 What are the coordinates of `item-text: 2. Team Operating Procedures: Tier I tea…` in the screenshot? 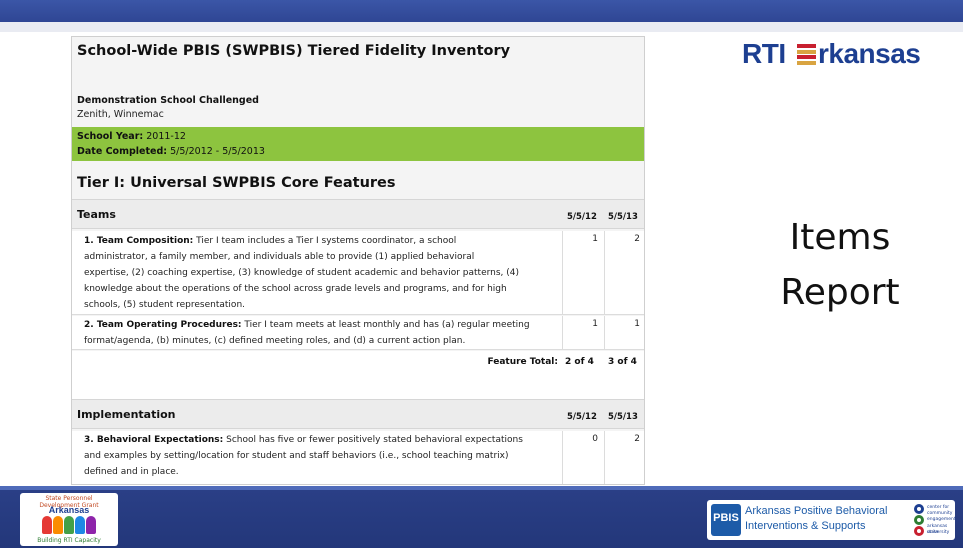 It's located at (321, 333).